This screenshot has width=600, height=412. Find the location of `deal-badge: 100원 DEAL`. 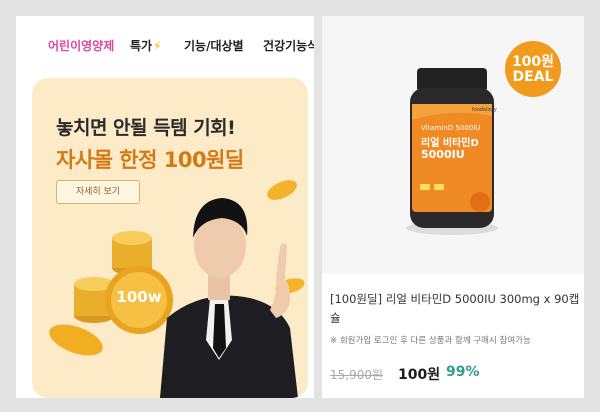

deal-badge: 100원 DEAL is located at coordinates (533, 69).